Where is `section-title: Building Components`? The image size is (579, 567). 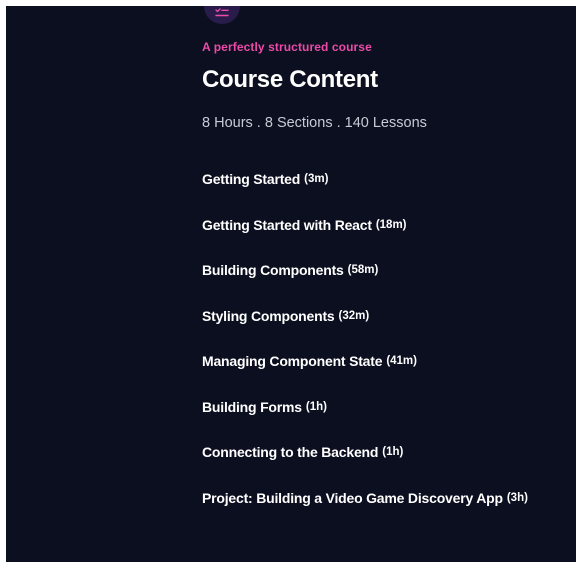 section-title: Building Components is located at coordinates (273, 270).